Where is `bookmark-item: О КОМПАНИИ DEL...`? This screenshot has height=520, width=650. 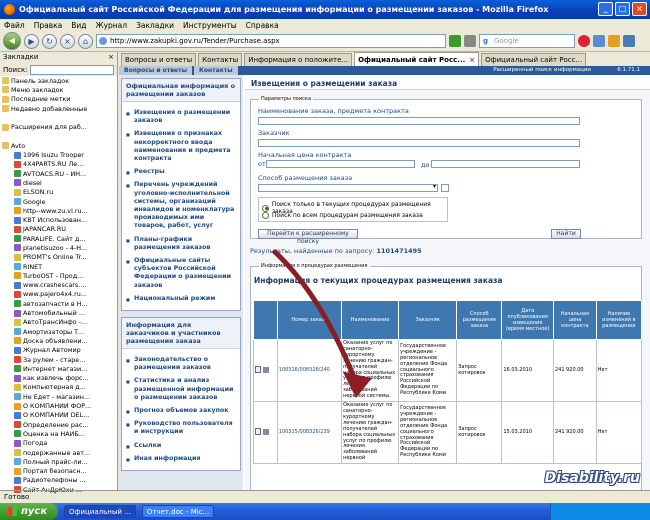
bookmark-item: О КОМПАНИИ DEL... is located at coordinates (58, 415).